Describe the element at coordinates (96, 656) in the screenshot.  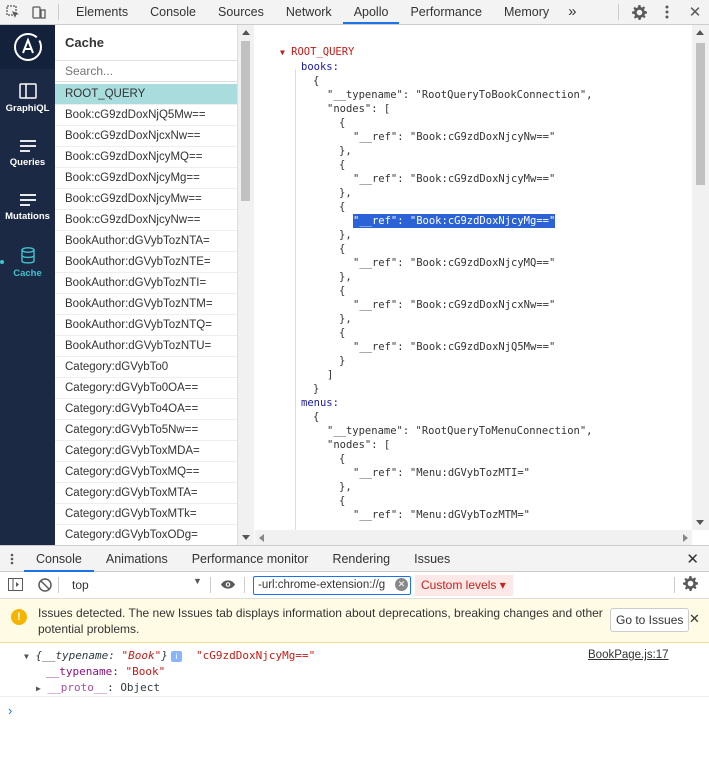
I see `log-entry: ▼ {__typename: "Book"}` at that location.